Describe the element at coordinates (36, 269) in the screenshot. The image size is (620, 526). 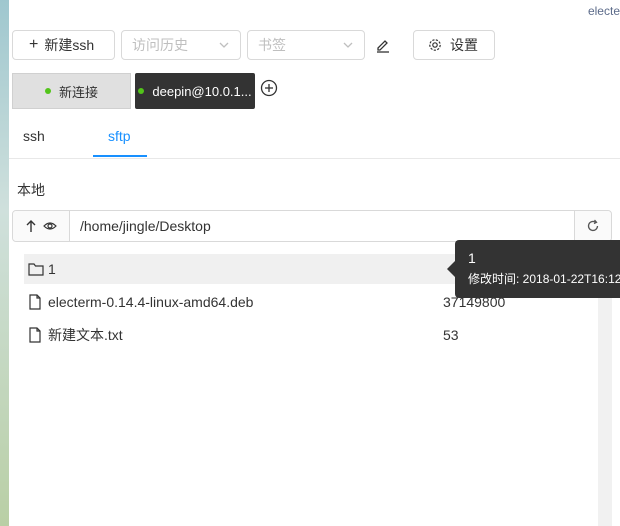
I see `folder-icon` at that location.